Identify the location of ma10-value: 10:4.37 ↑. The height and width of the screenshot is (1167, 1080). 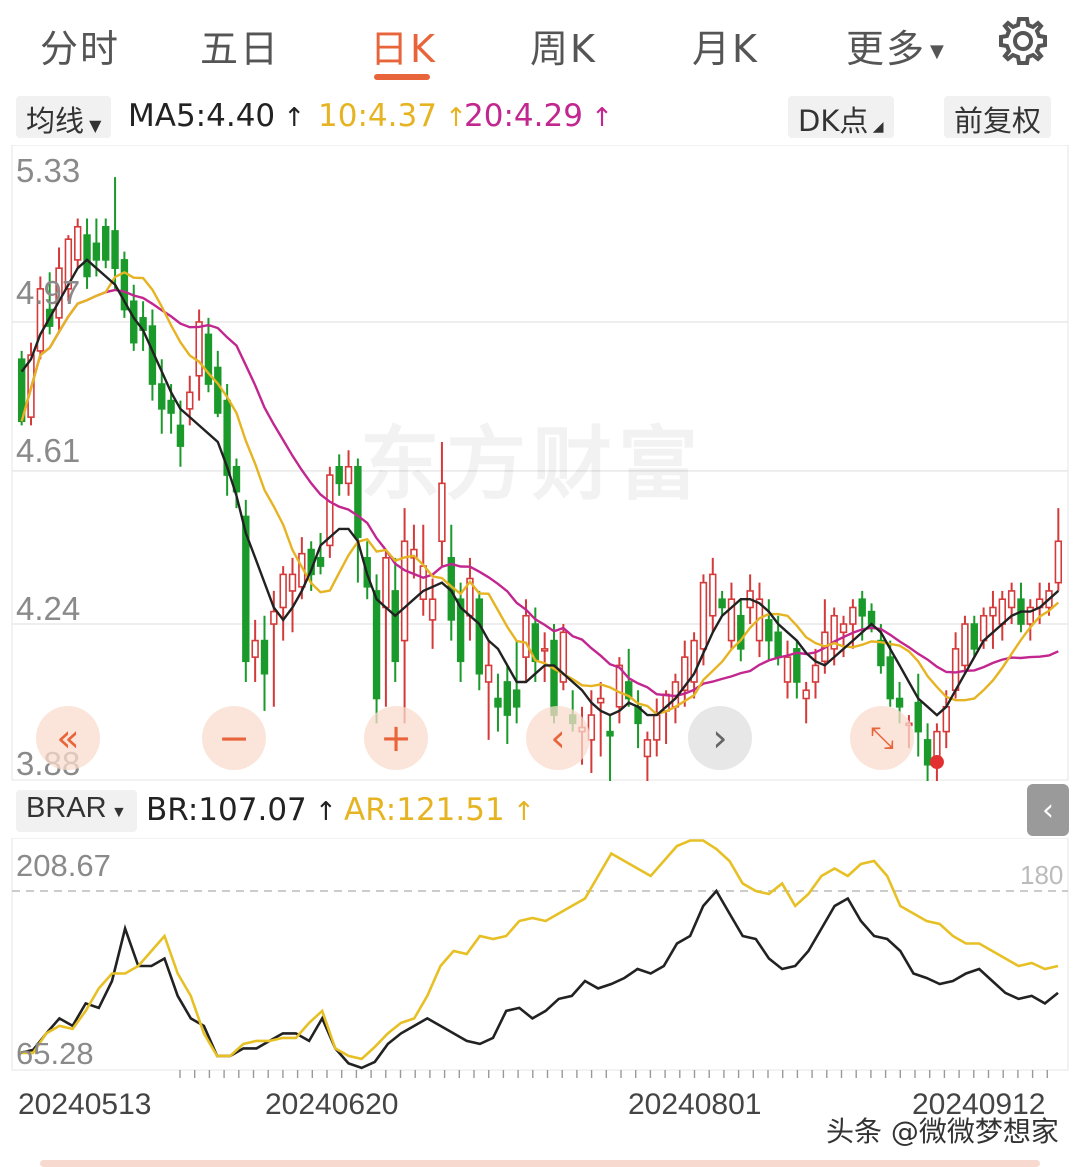
(392, 116).